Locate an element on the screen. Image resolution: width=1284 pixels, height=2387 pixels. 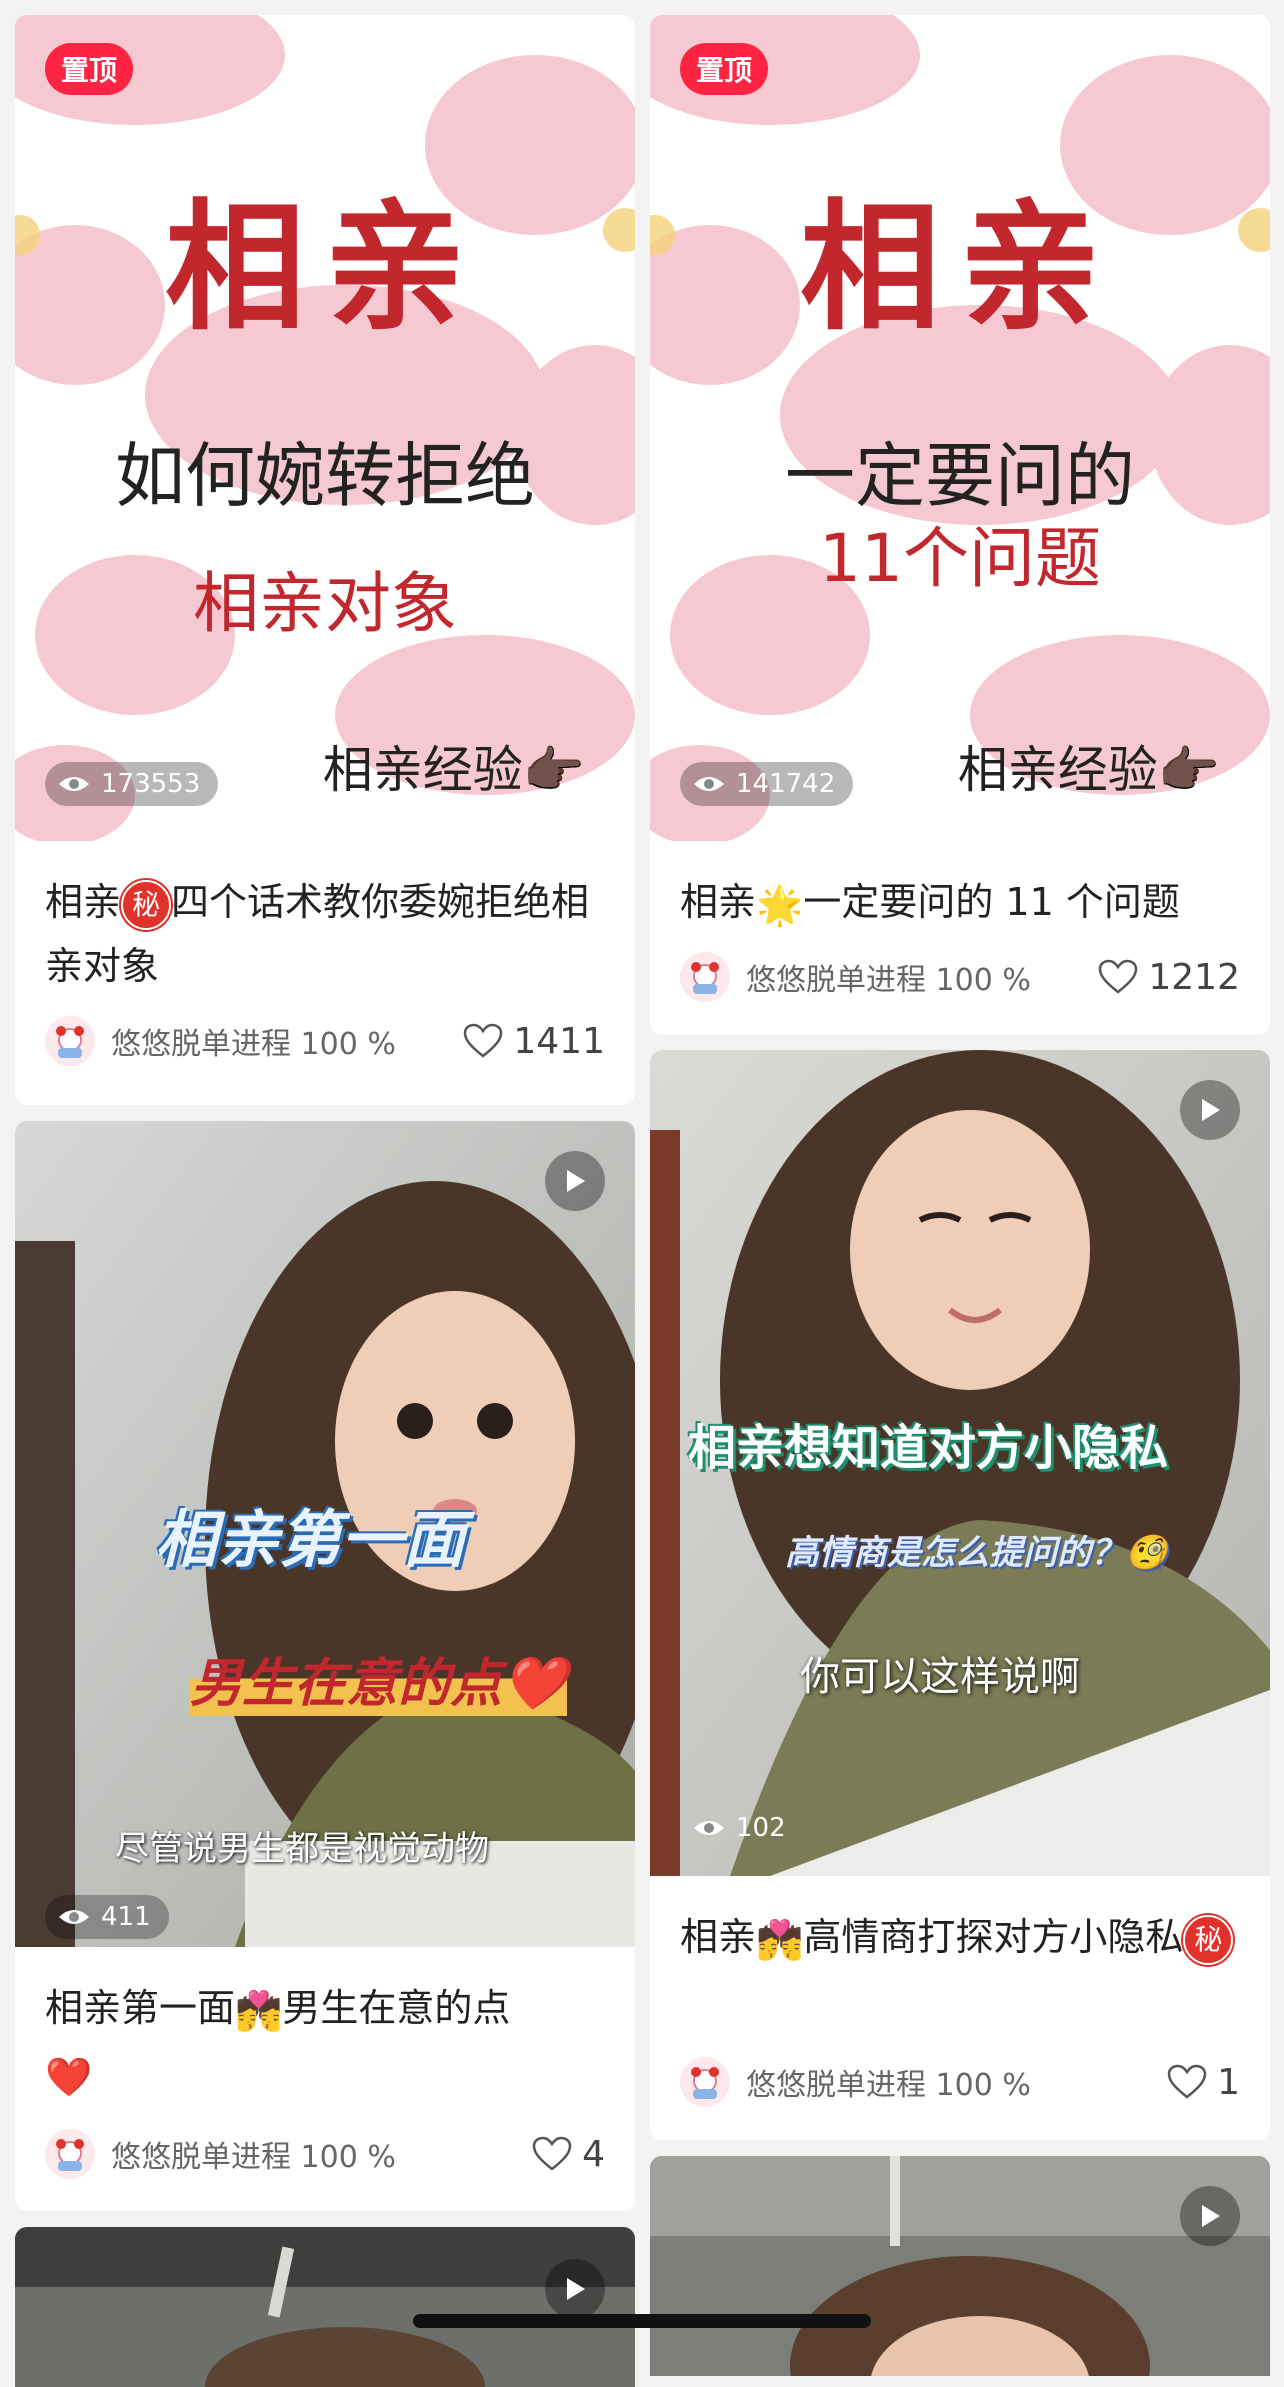
note-title: 相亲💏高情商打探对方小隐私秘 is located at coordinates (960, 1938).